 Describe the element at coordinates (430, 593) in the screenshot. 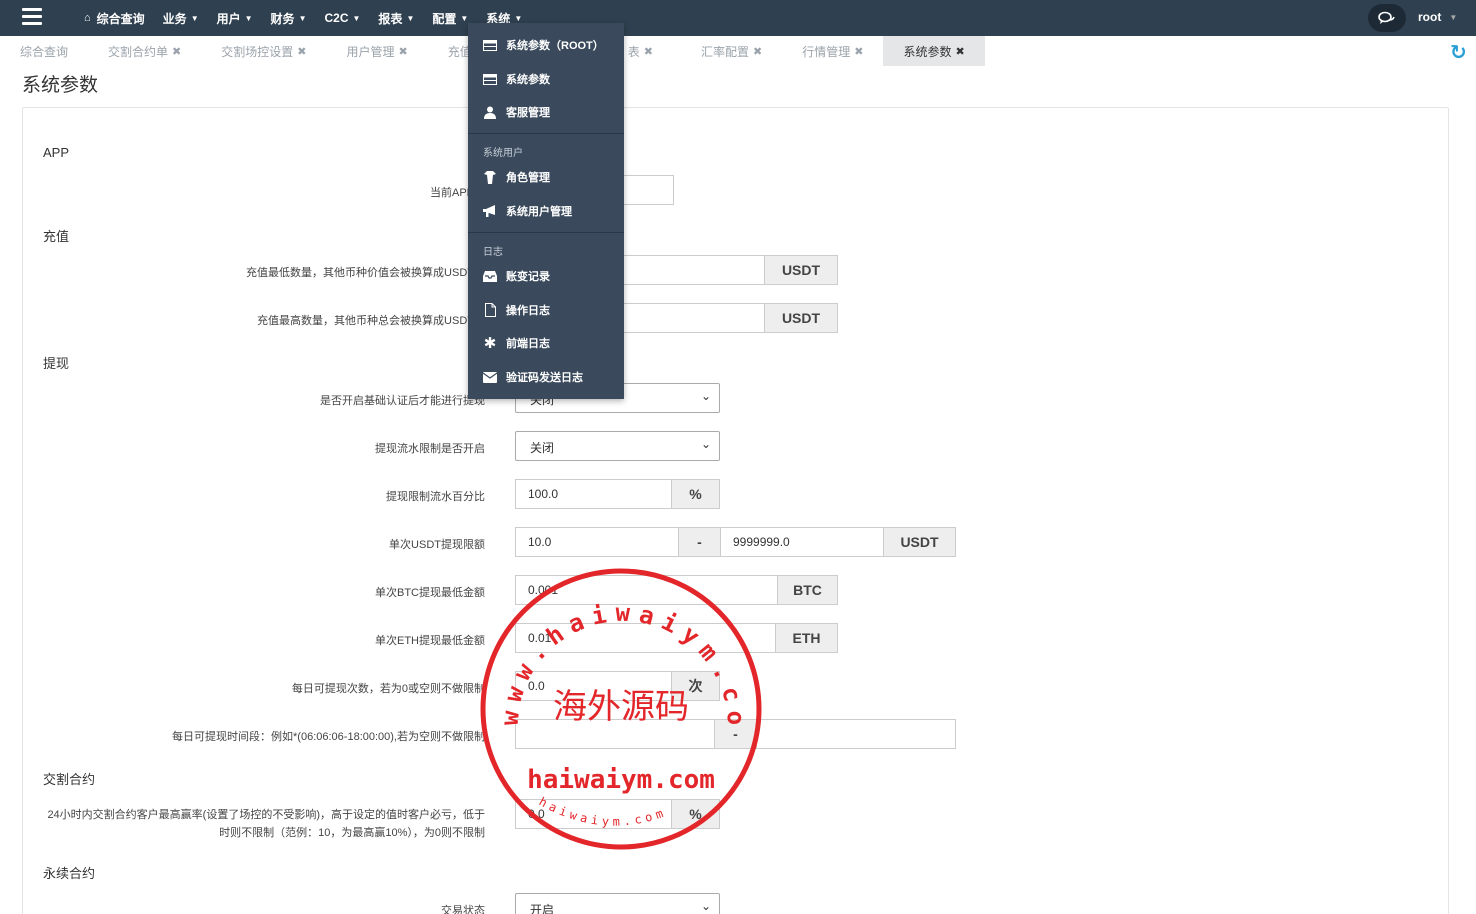

I see `btc-min-label: 单次BTC提现最低金额` at that location.